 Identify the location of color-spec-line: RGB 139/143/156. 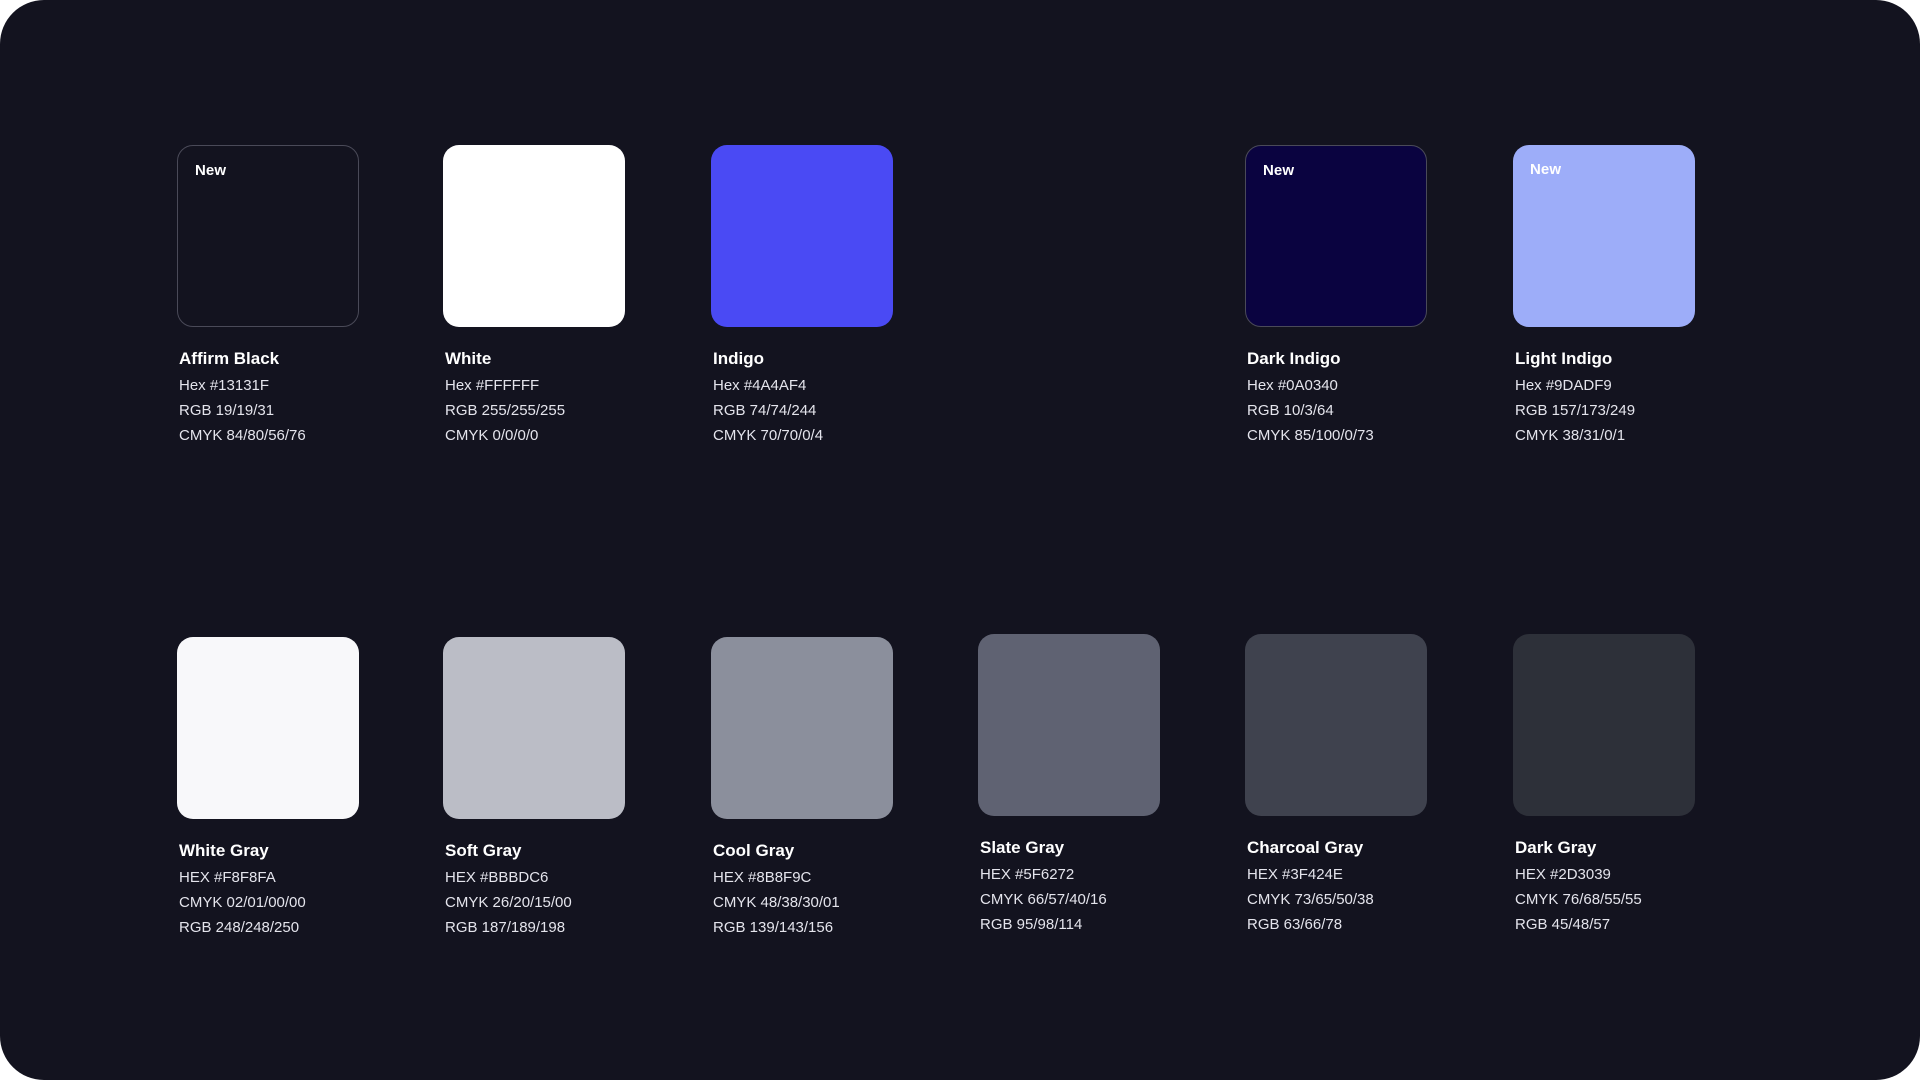
(773, 927).